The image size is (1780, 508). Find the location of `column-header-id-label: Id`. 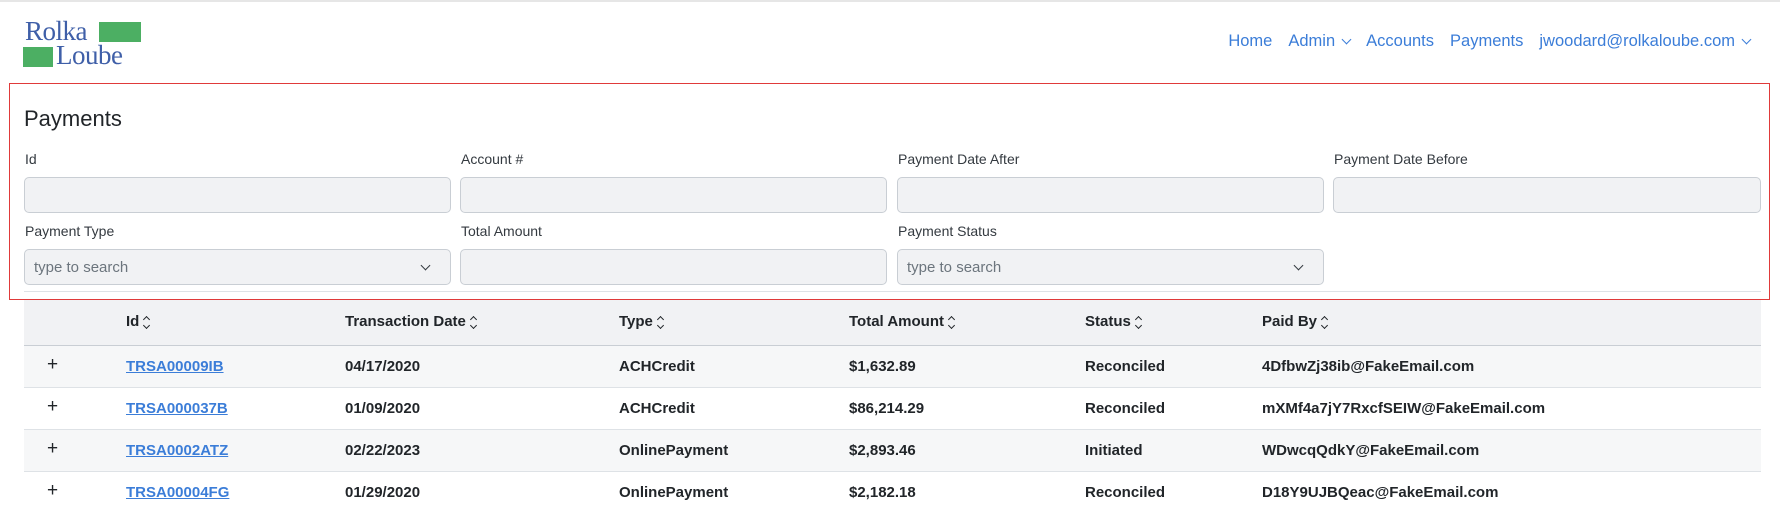

column-header-id-label: Id is located at coordinates (133, 321).